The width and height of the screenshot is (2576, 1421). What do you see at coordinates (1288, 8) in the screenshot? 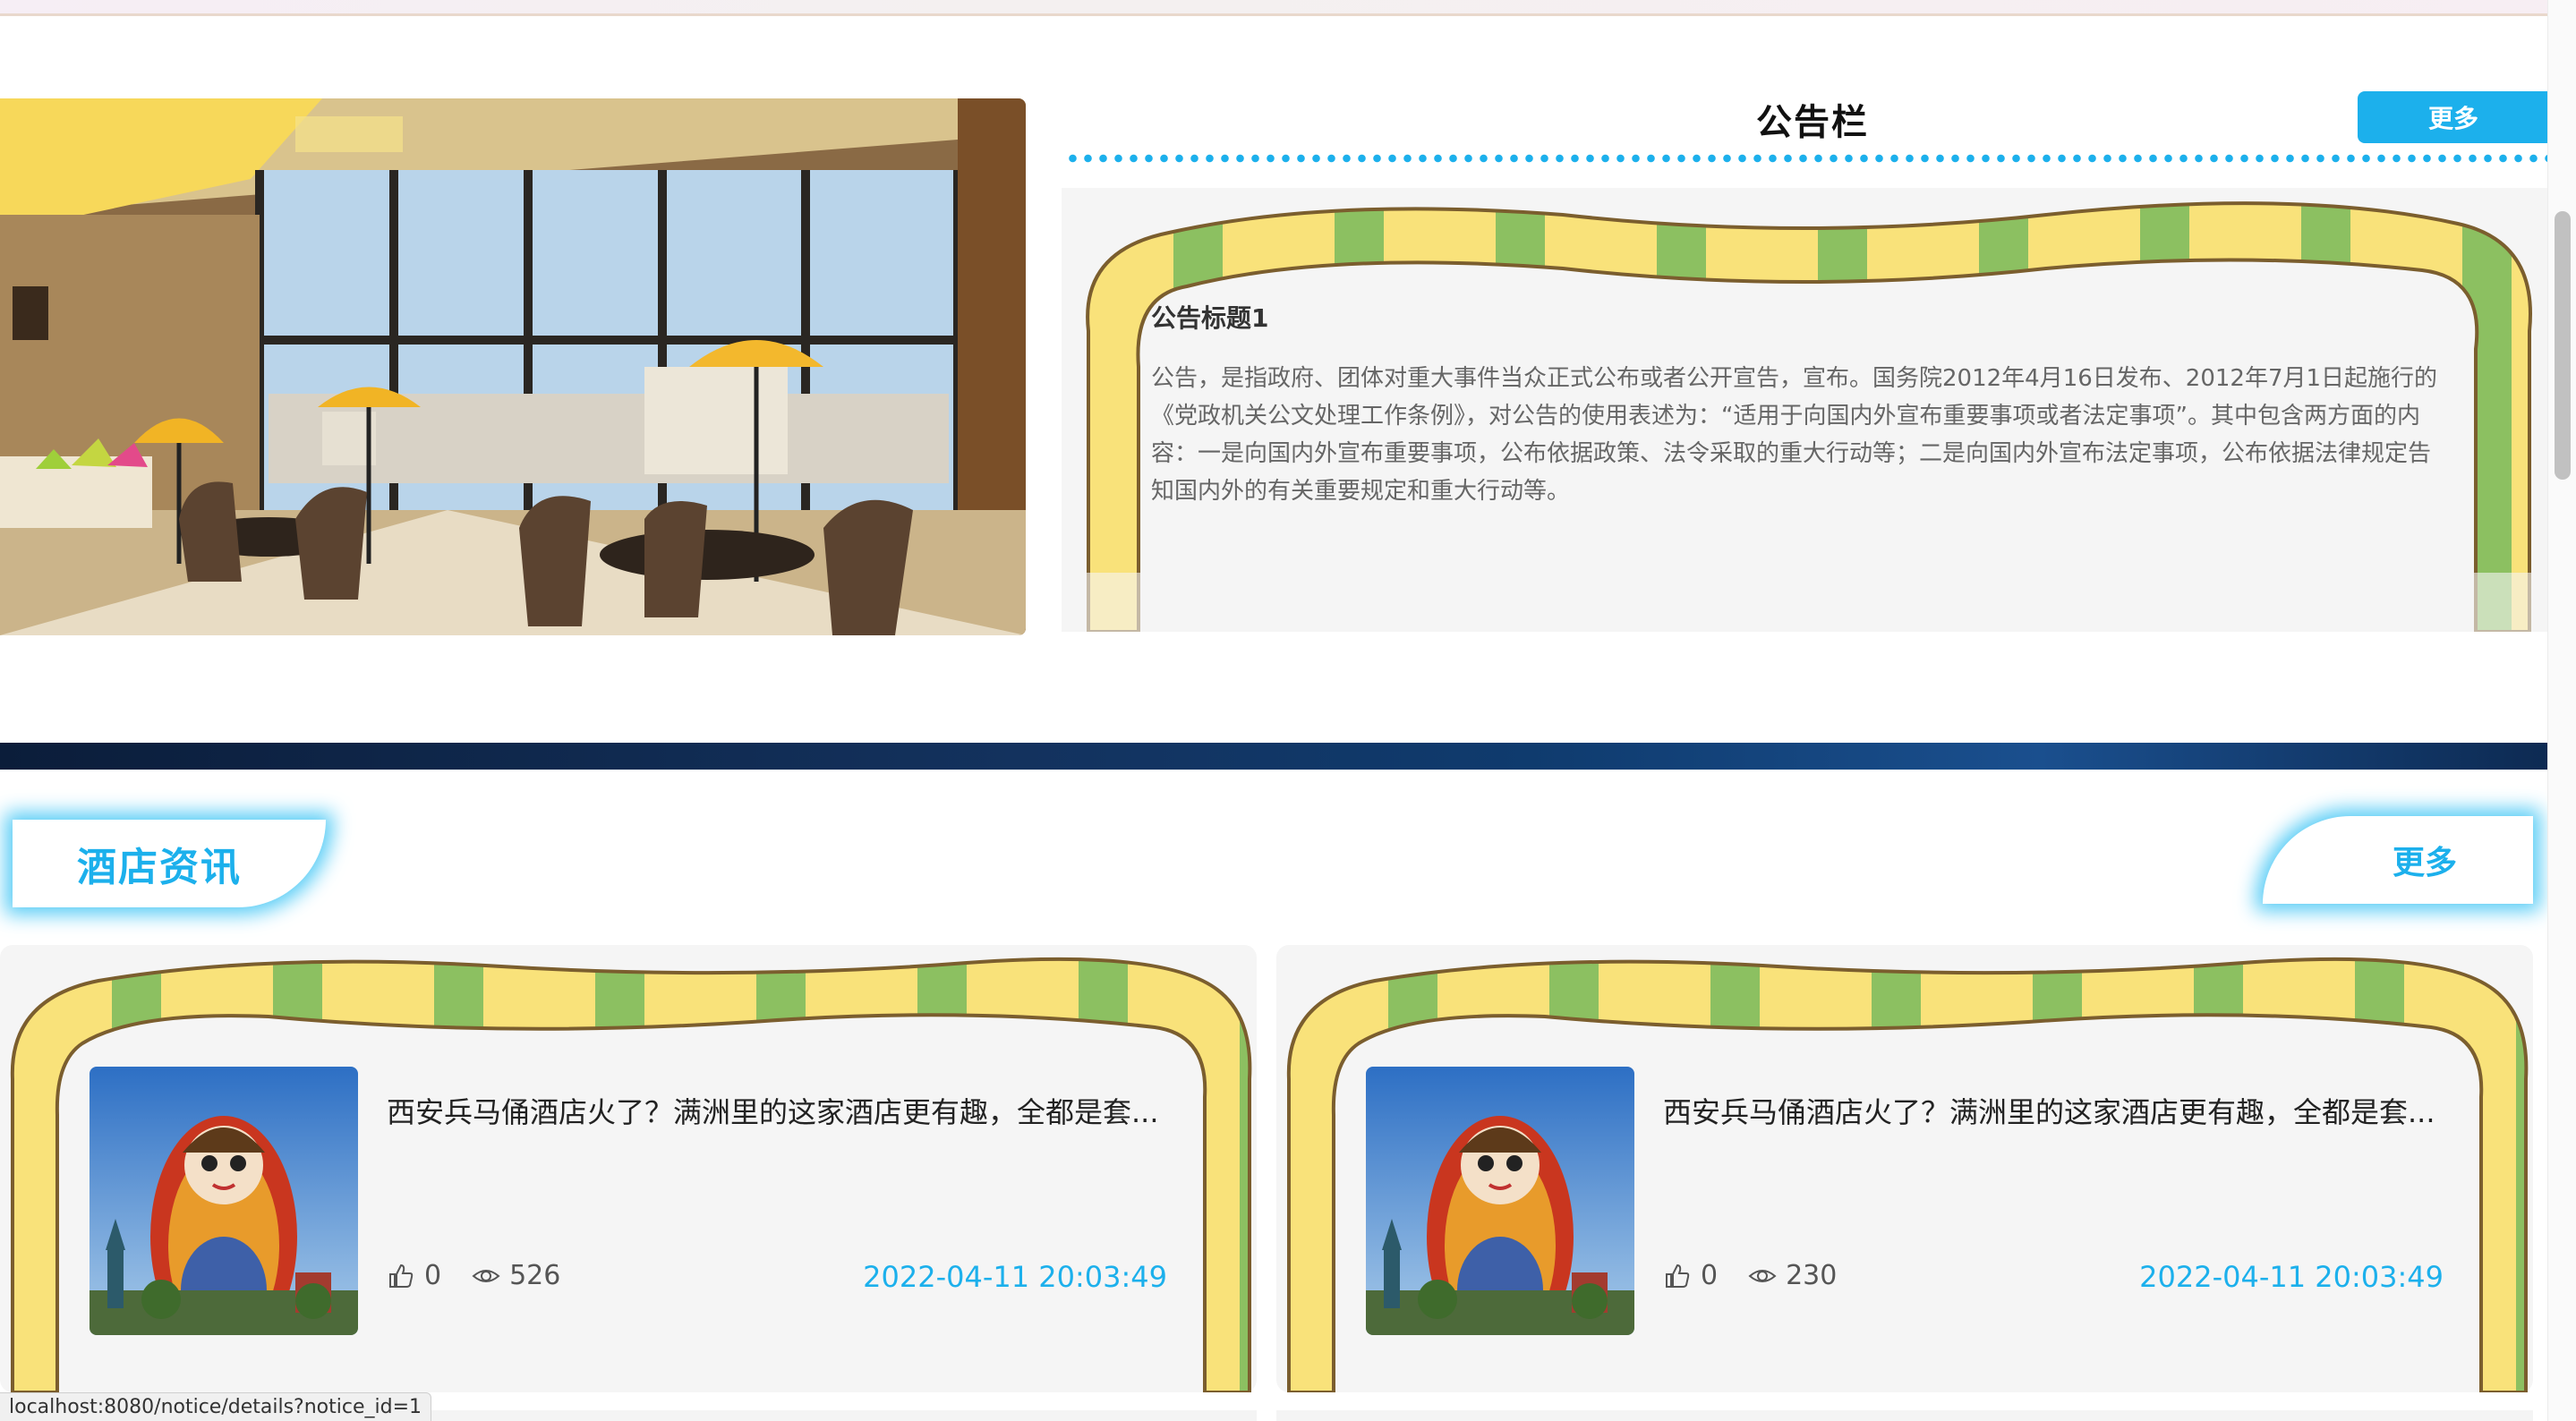
I see `browser-top-strip` at bounding box center [1288, 8].